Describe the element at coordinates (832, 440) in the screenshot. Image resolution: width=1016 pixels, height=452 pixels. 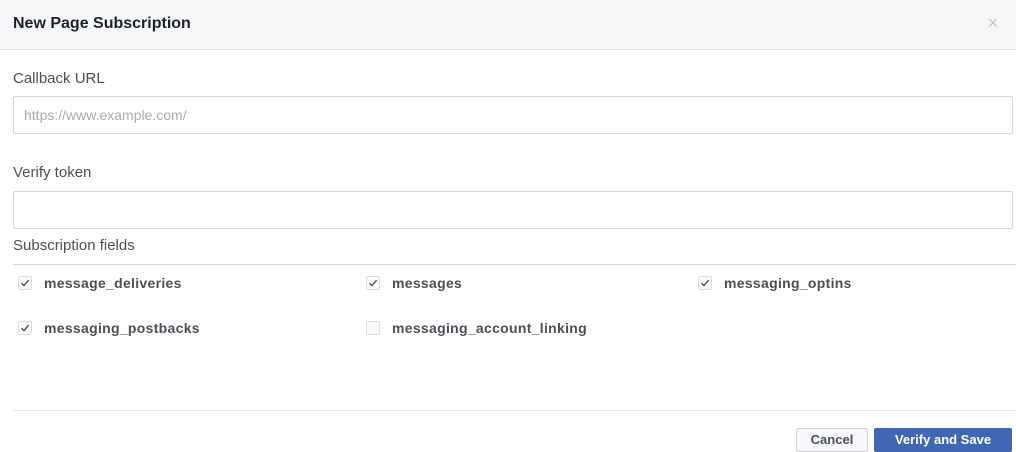
I see `cancel-button: Cancel` at that location.